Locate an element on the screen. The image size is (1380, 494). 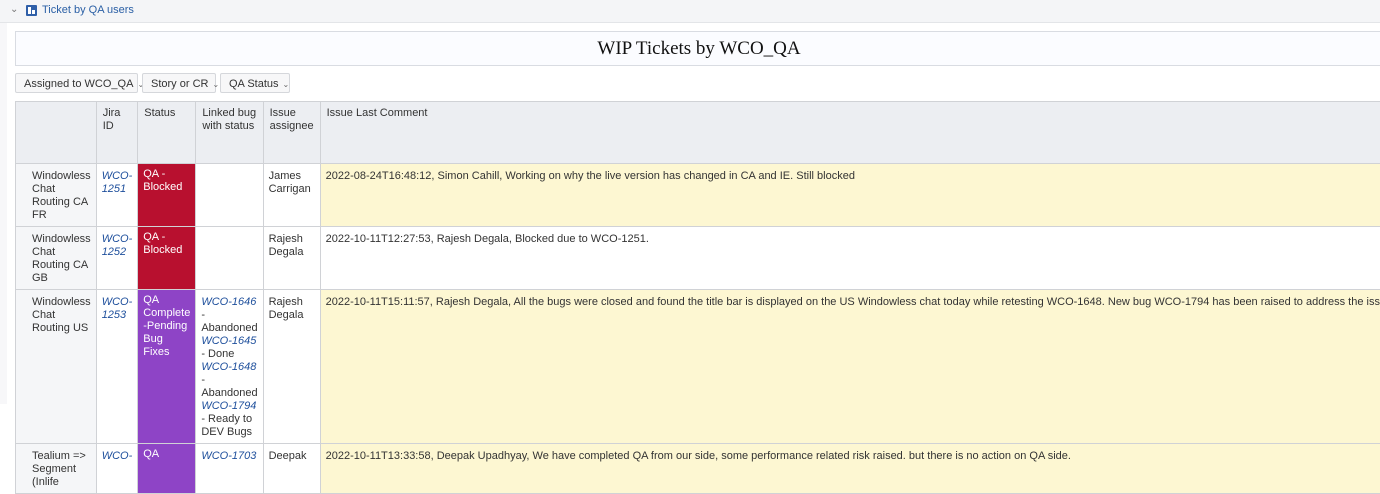
filter-label: QA Status is located at coordinates (254, 84).